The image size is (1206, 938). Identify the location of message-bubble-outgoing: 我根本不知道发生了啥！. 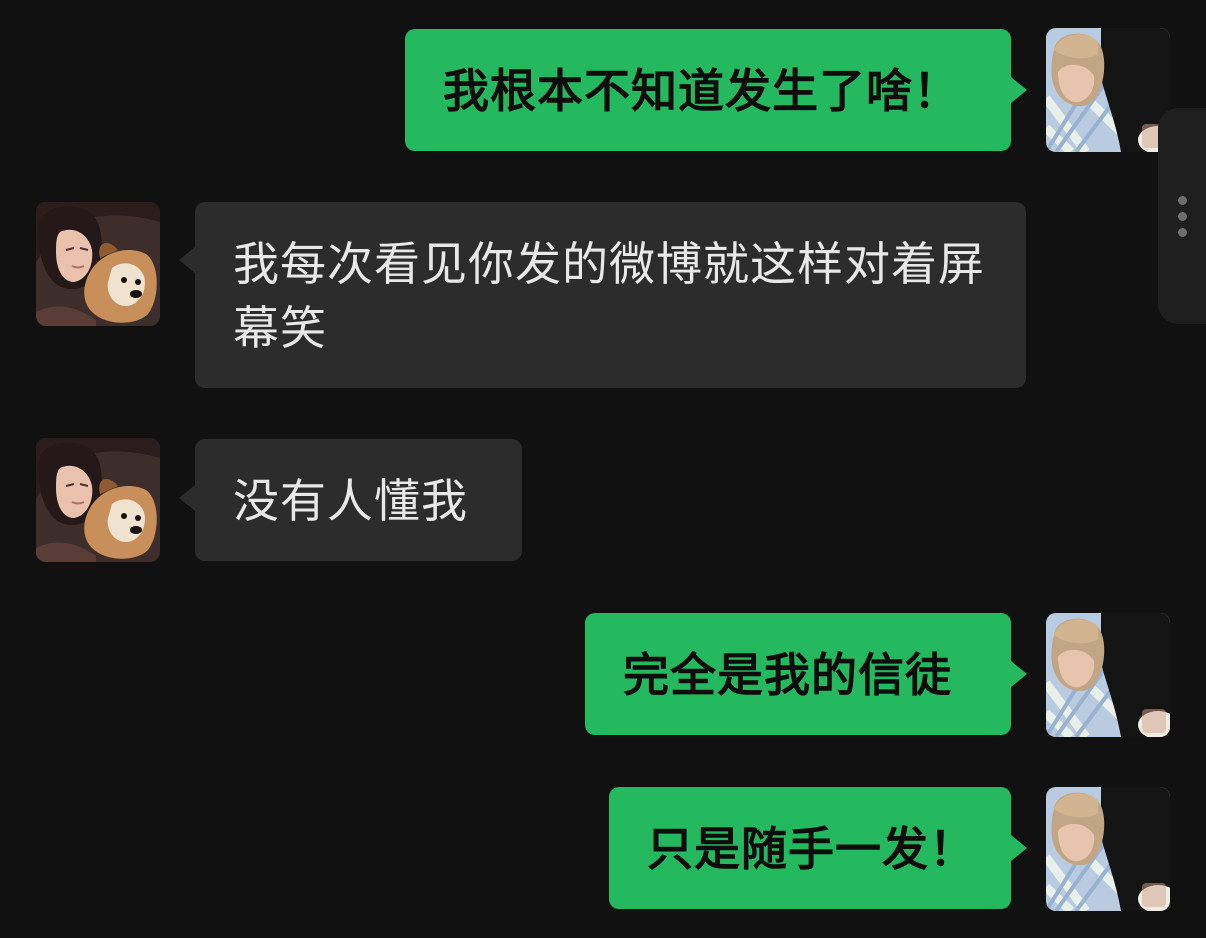
(708, 90).